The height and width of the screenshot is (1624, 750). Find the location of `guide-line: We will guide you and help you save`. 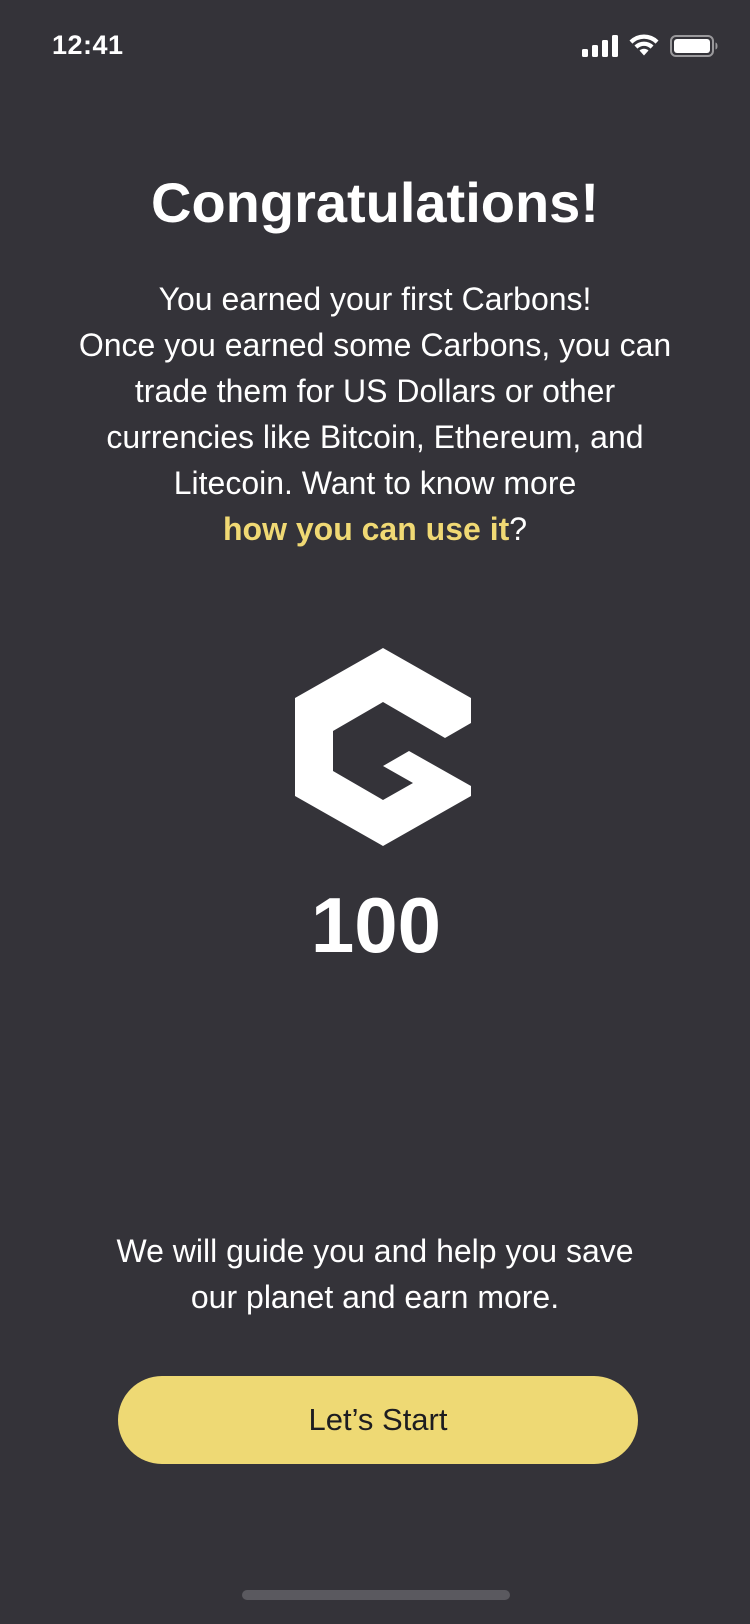

guide-line: We will guide you and help you save is located at coordinates (375, 1251).